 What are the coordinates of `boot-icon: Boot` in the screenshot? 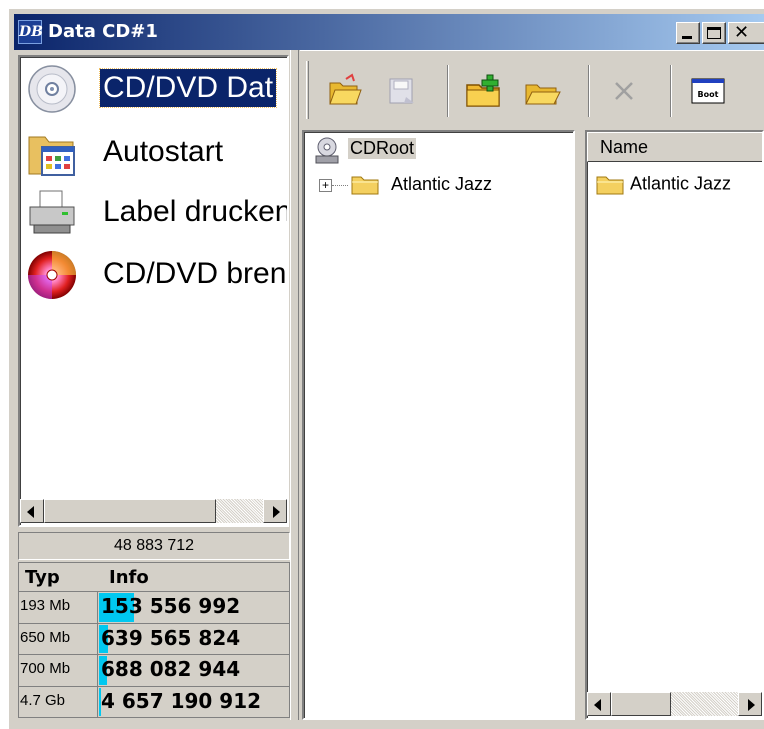 It's located at (708, 91).